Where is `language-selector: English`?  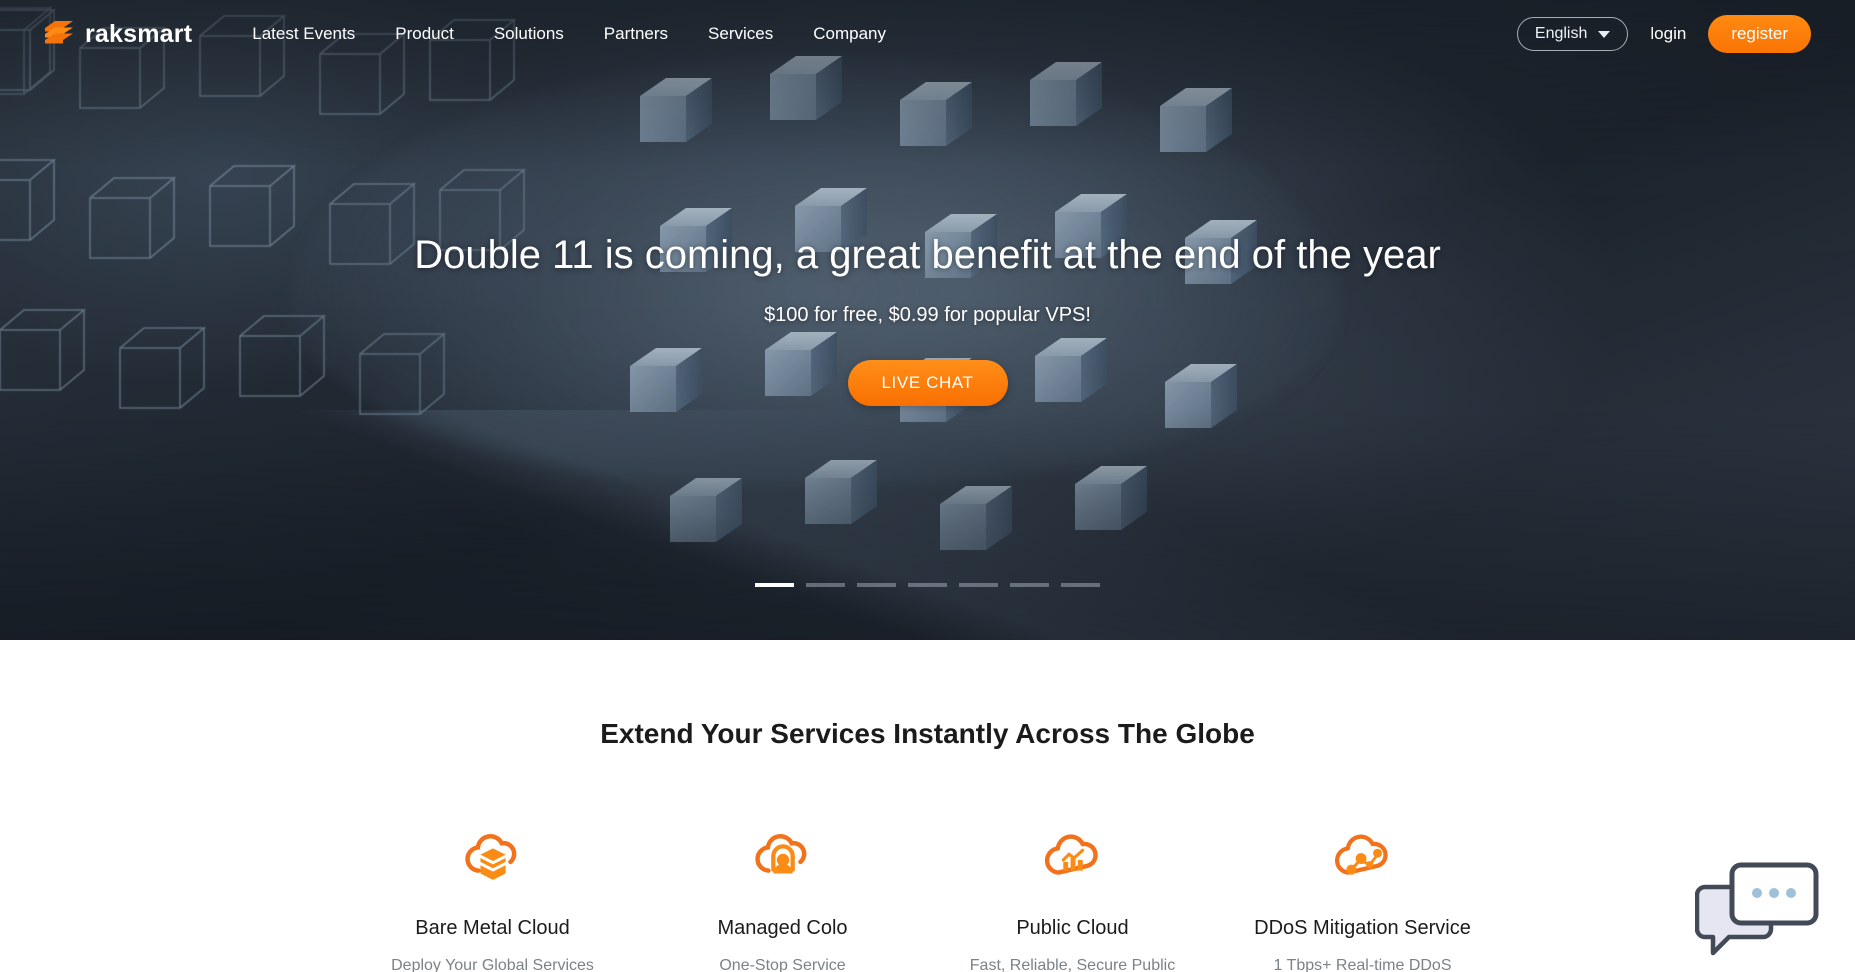
language-selector: English is located at coordinates (1572, 34).